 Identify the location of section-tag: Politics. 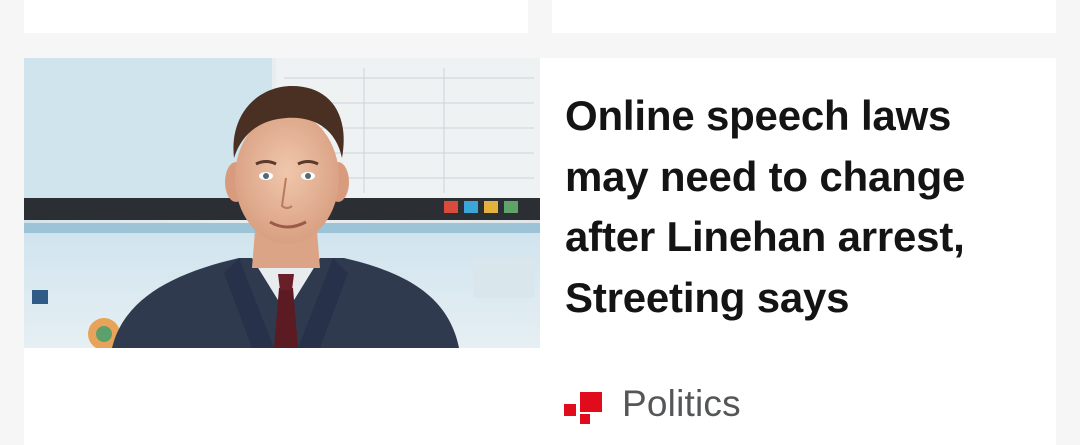
(652, 404).